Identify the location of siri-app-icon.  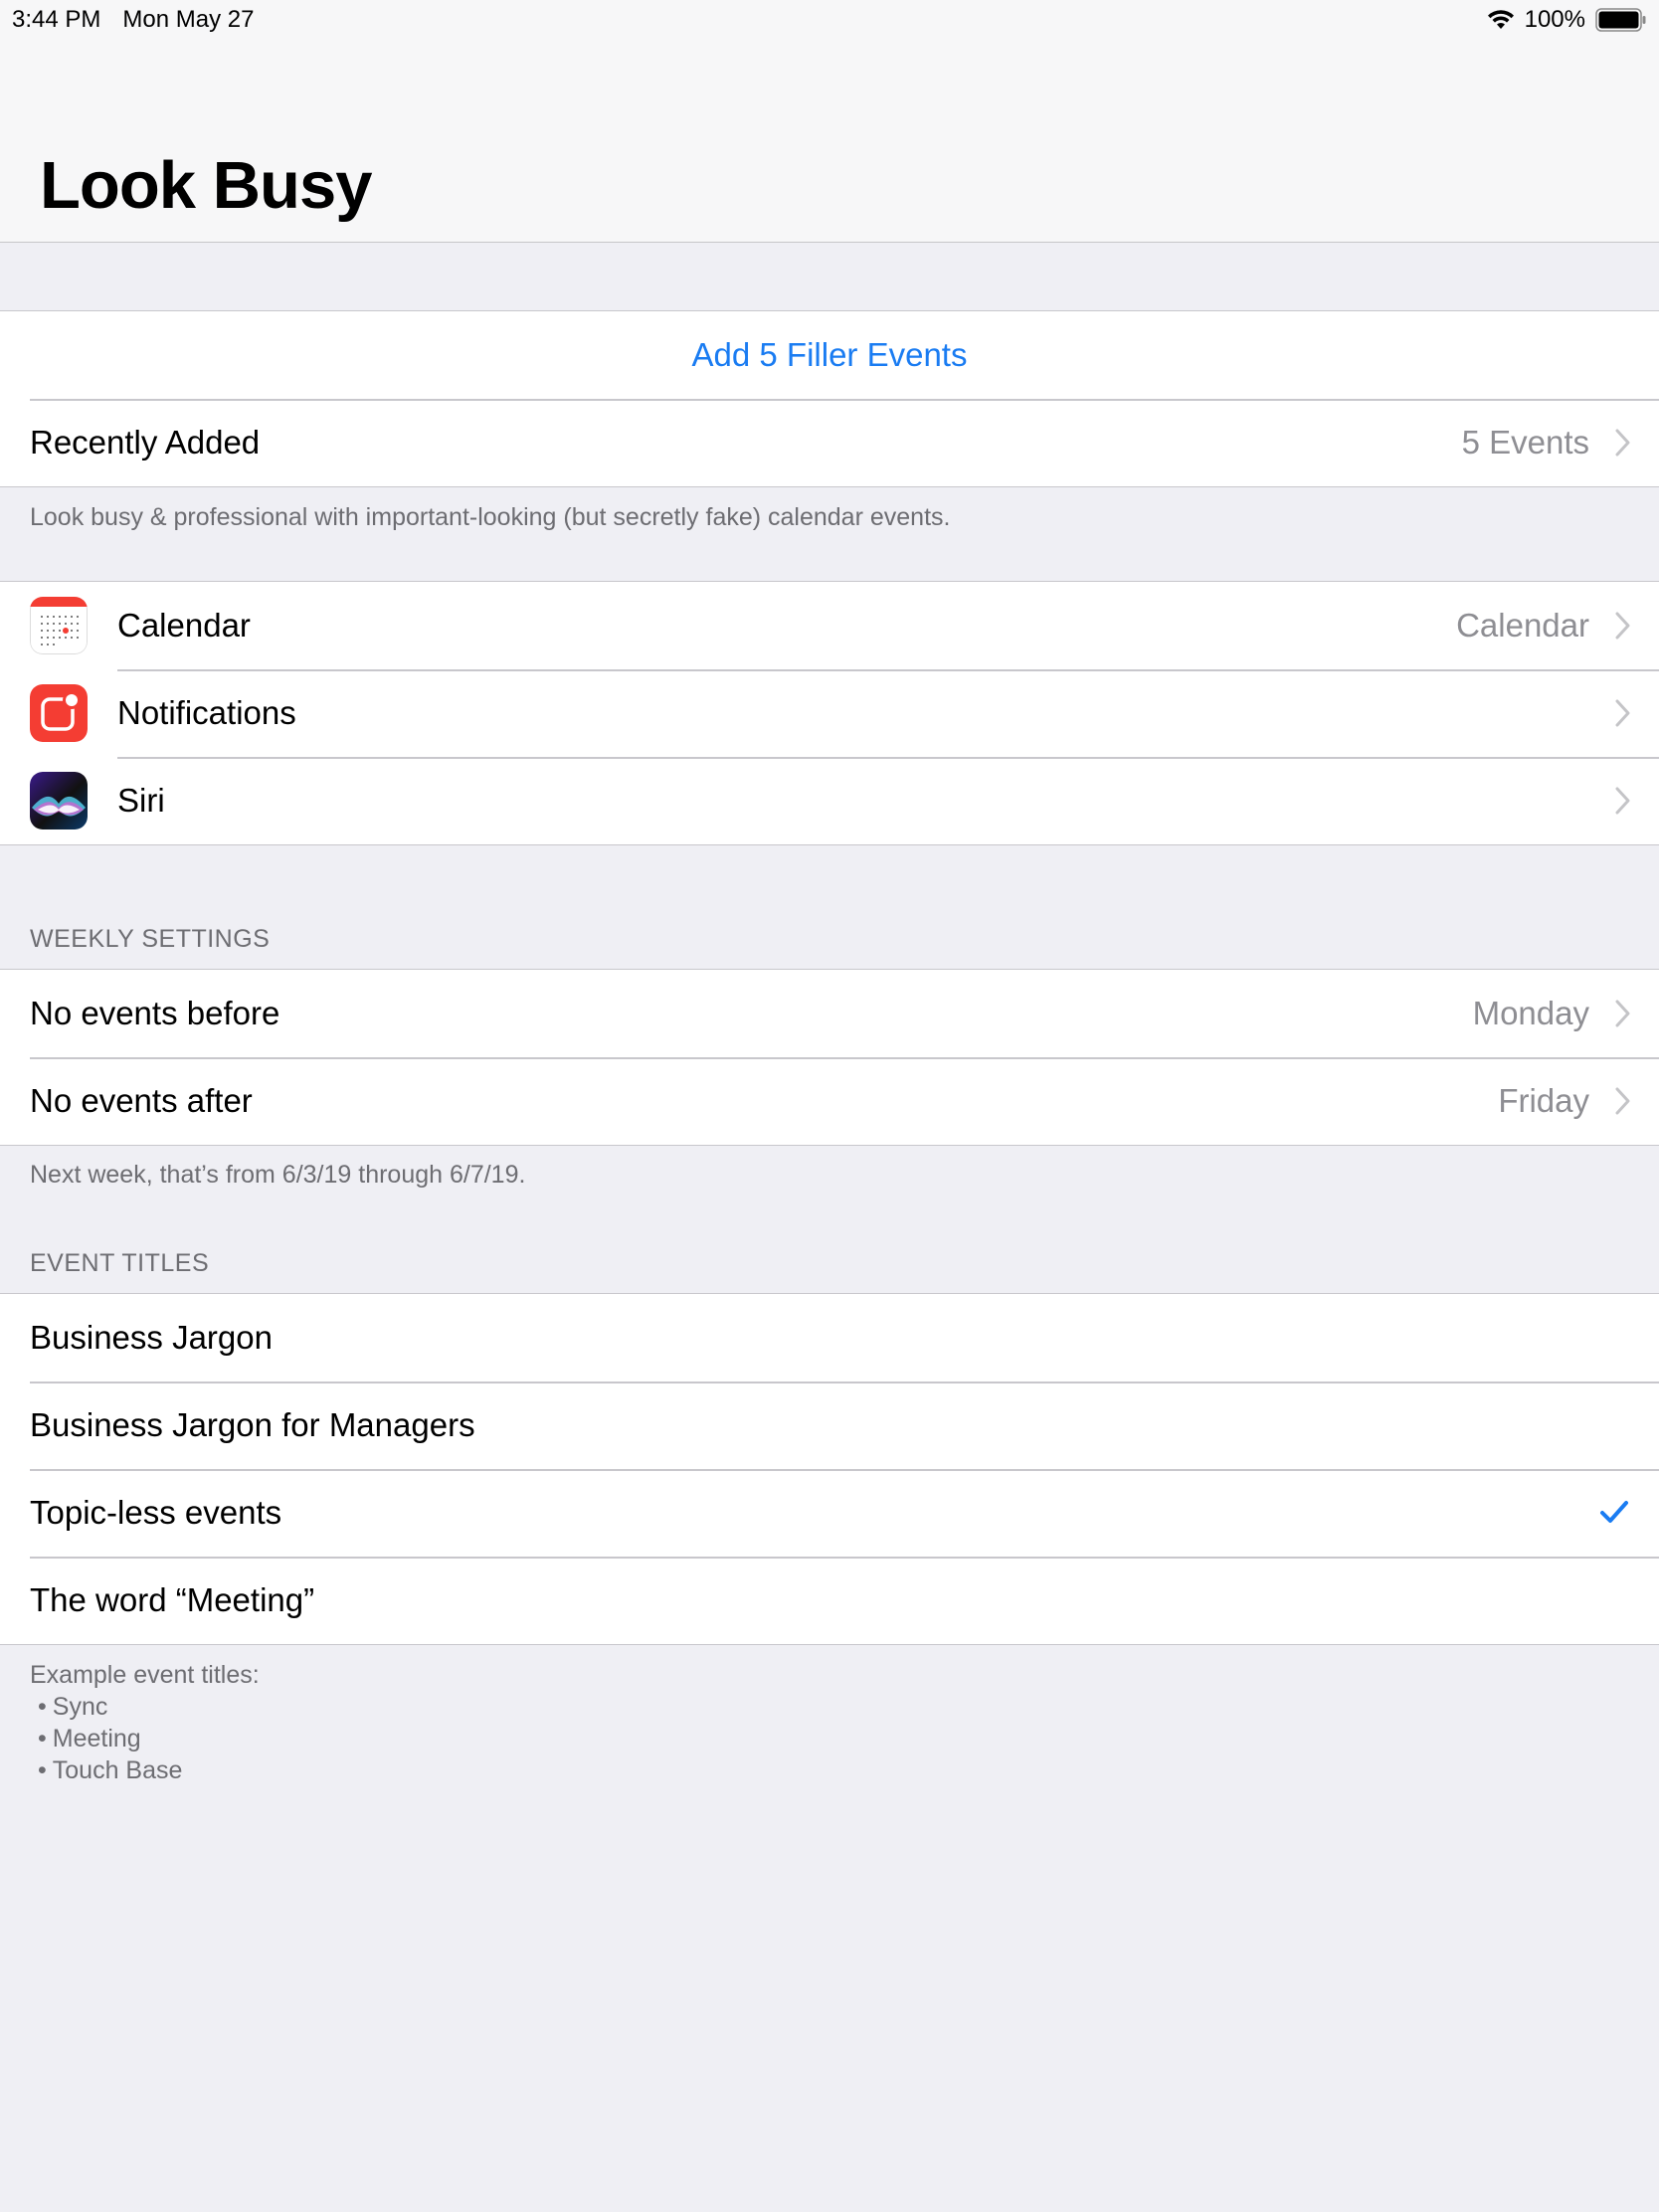
(59, 801).